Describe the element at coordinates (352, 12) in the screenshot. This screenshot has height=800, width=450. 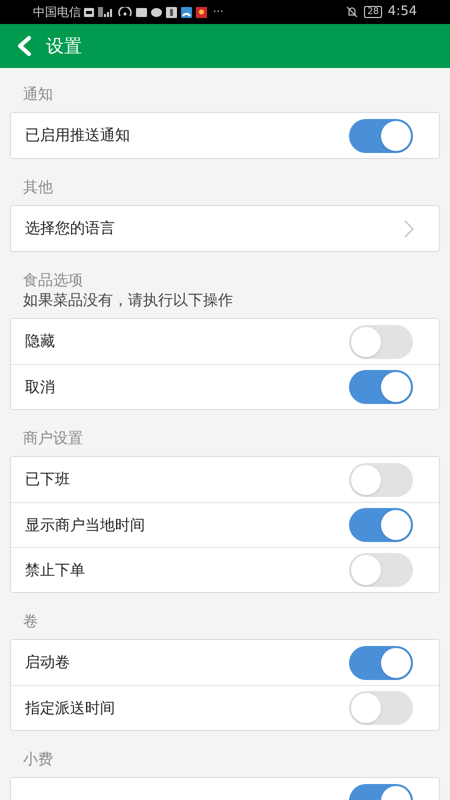
I see `muted-bell-icon` at that location.